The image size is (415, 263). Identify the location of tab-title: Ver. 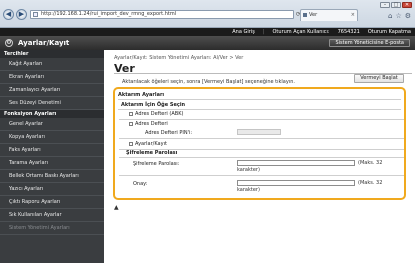
(313, 15).